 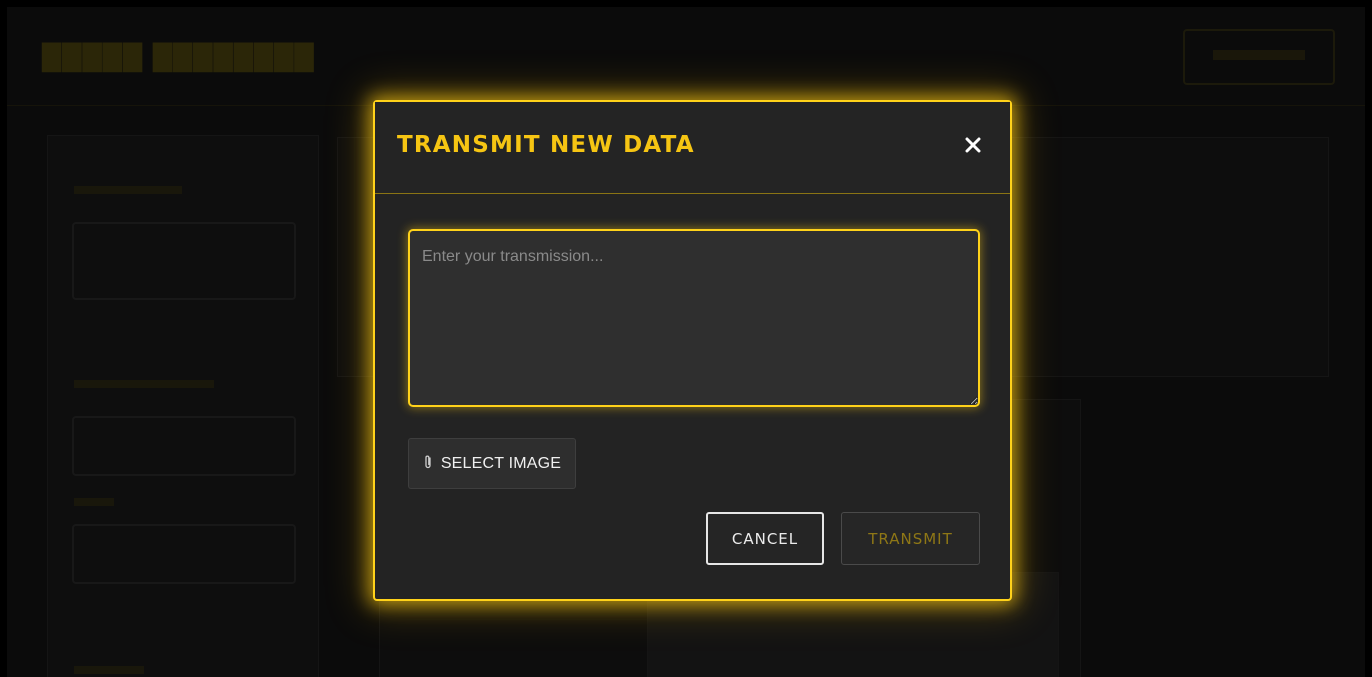 I want to click on background-app-title: █████ ████████, so click(x=178, y=57).